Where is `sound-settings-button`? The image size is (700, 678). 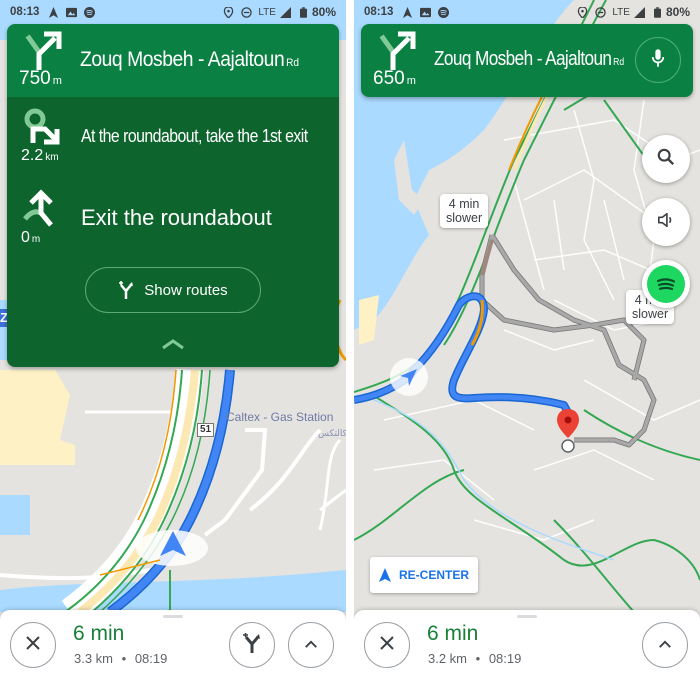 sound-settings-button is located at coordinates (666, 222).